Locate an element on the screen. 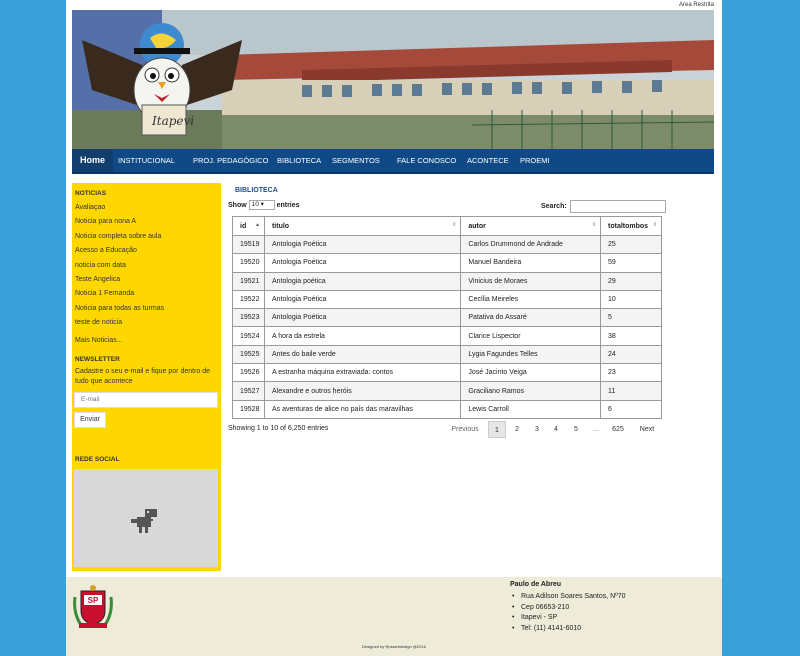  section-title: BIBLIOTECA is located at coordinates (256, 190).